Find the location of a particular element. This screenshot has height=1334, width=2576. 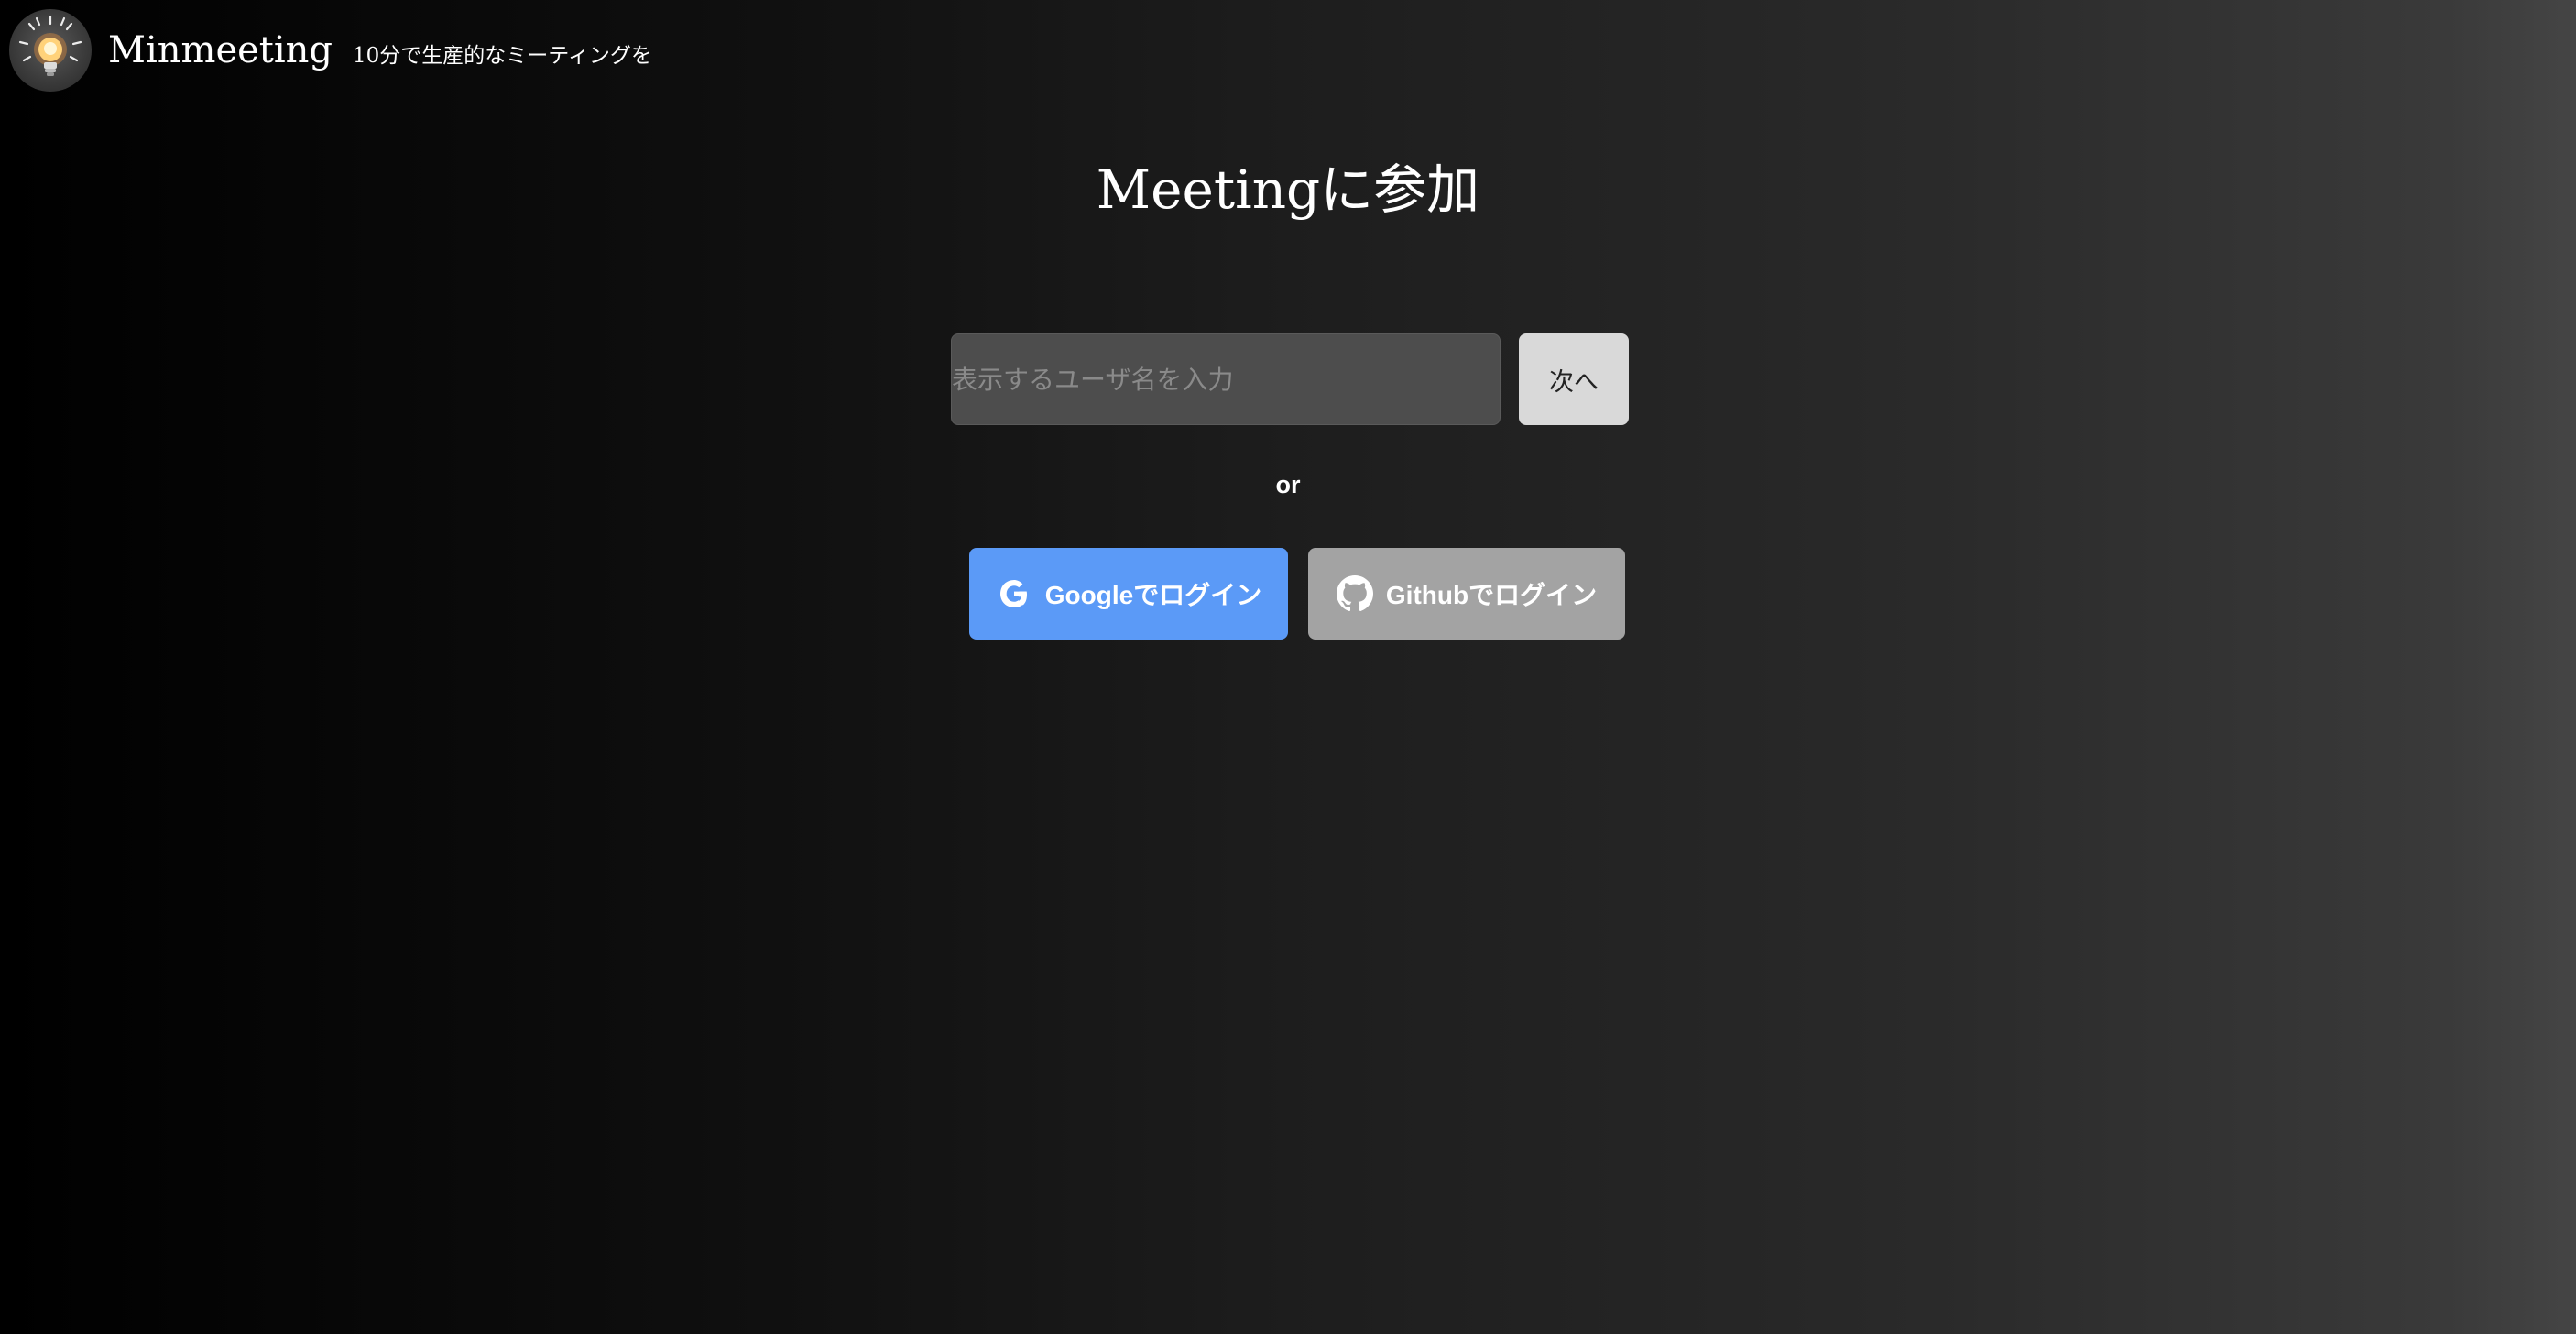

brand-name: Minmeeting is located at coordinates (221, 50).